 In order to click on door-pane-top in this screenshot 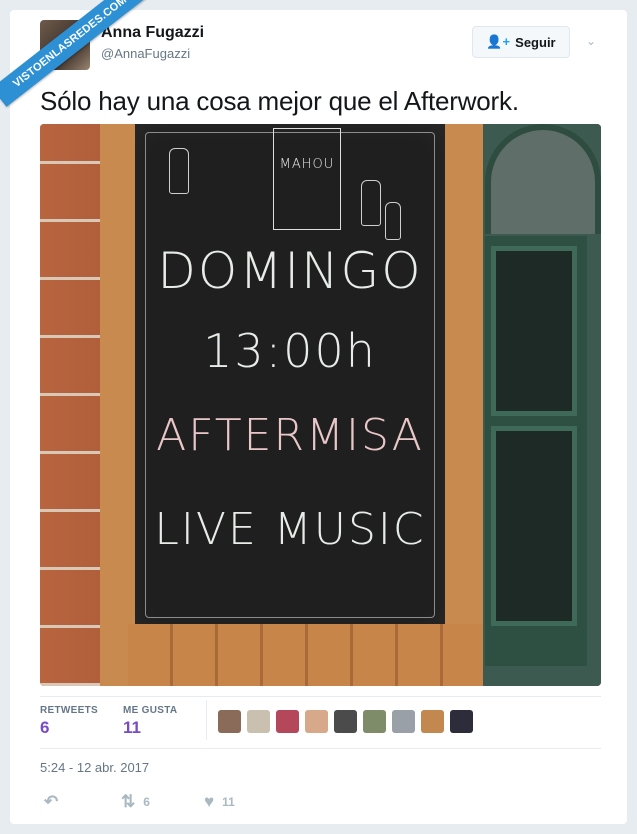, I will do `click(534, 331)`.